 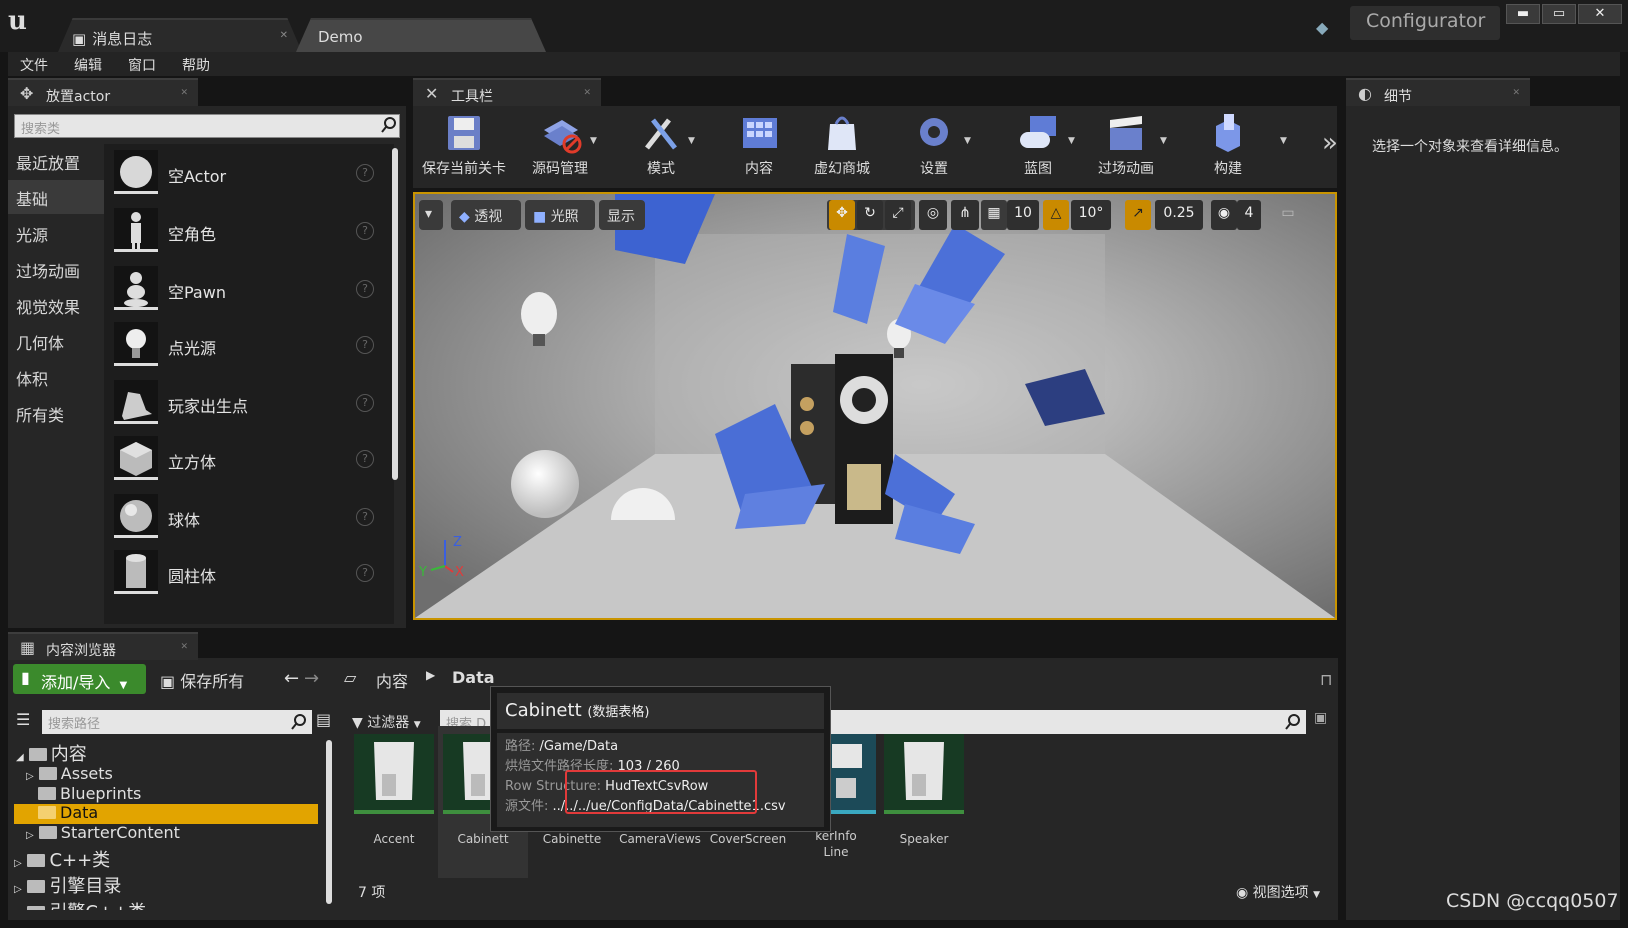 What do you see at coordinates (103, 92) in the screenshot?
I see `place-actor-tab: ✥ 放置actor ✕` at bounding box center [103, 92].